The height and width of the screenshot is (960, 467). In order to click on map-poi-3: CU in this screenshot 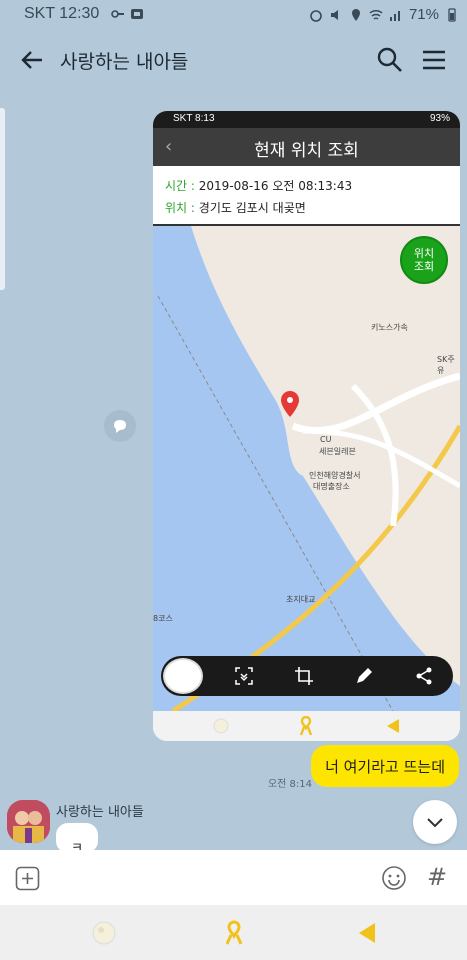, I will do `click(326, 439)`.